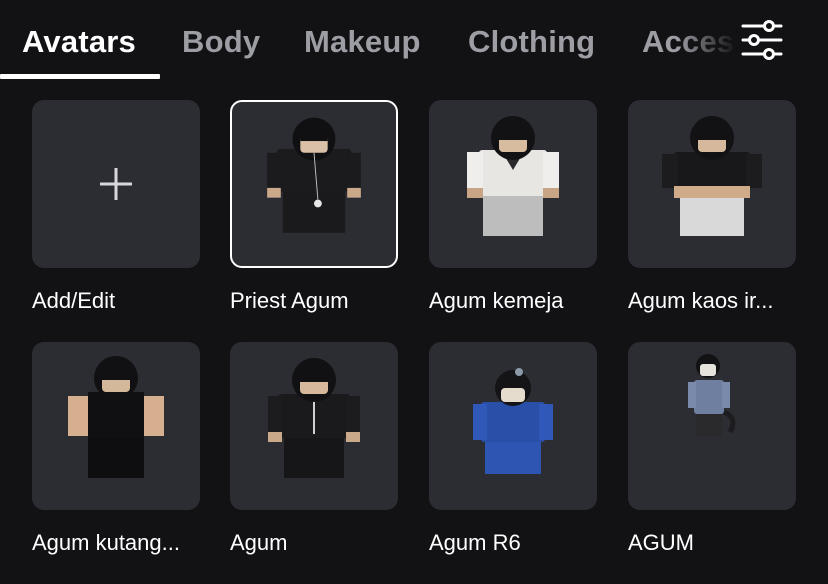  What do you see at coordinates (475, 542) in the screenshot?
I see `avatar-label: Agum R6` at bounding box center [475, 542].